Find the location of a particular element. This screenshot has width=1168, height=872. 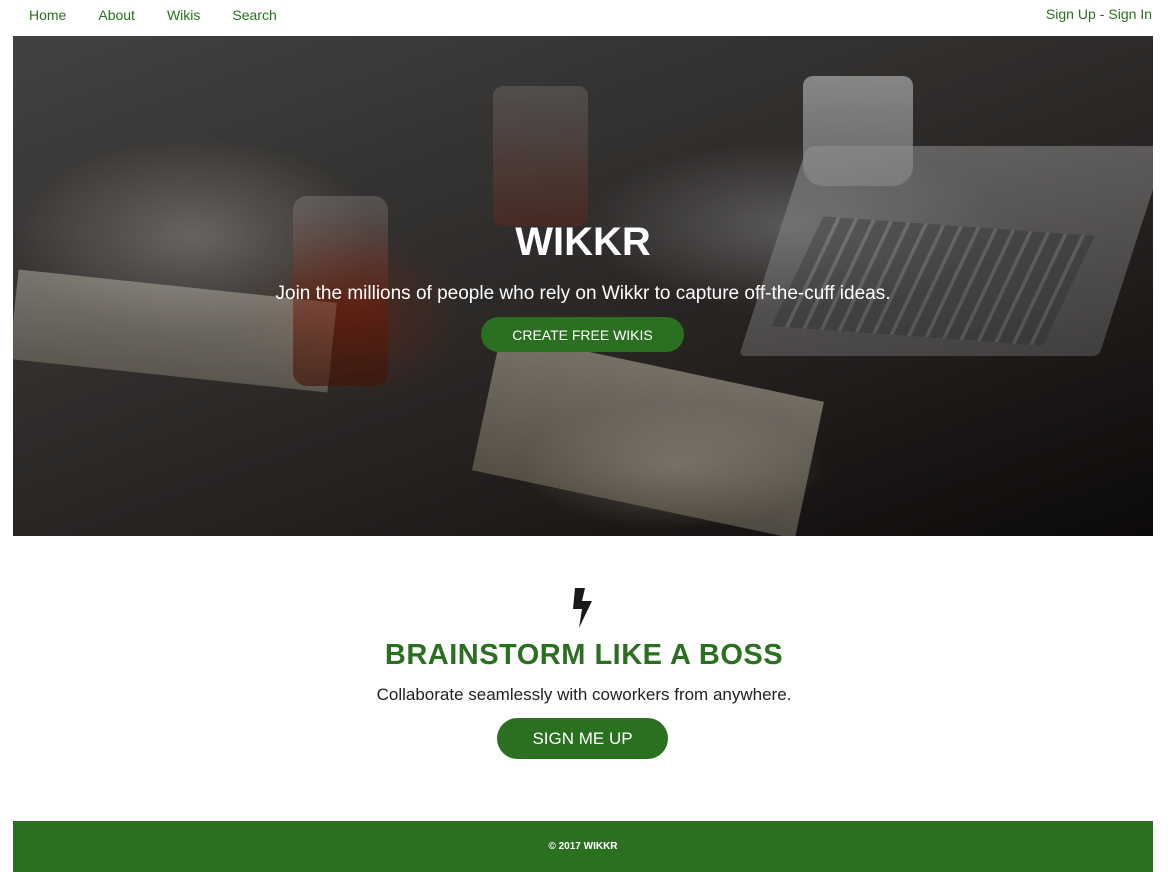

nav-link-about: About is located at coordinates (116, 15).